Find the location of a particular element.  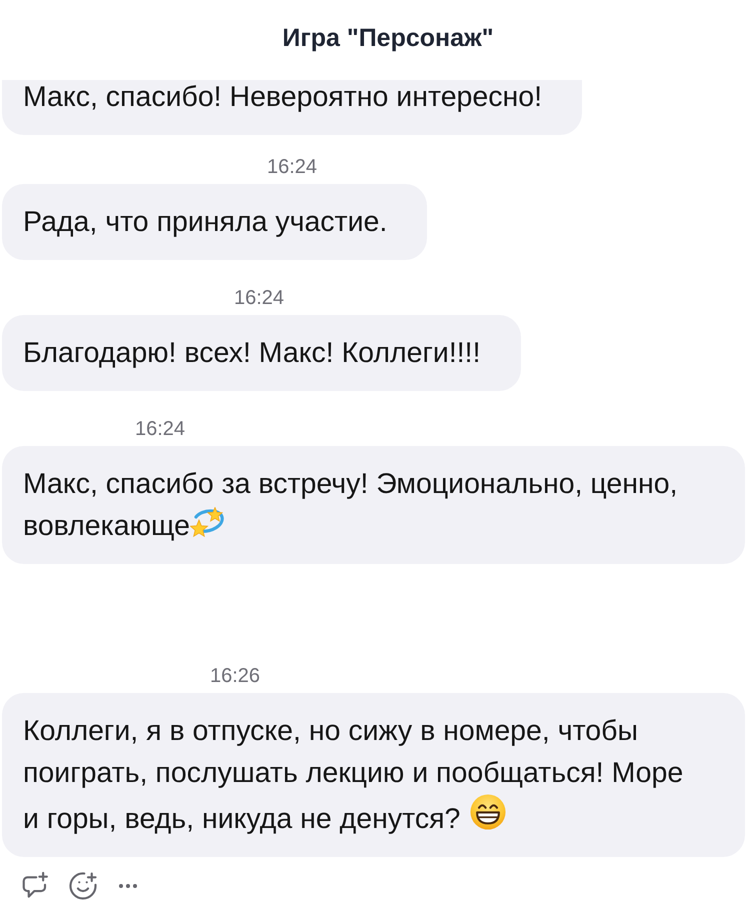

message-text: Макс, спасибо за встречу! Эмоционально, ценно, is located at coordinates (350, 484).